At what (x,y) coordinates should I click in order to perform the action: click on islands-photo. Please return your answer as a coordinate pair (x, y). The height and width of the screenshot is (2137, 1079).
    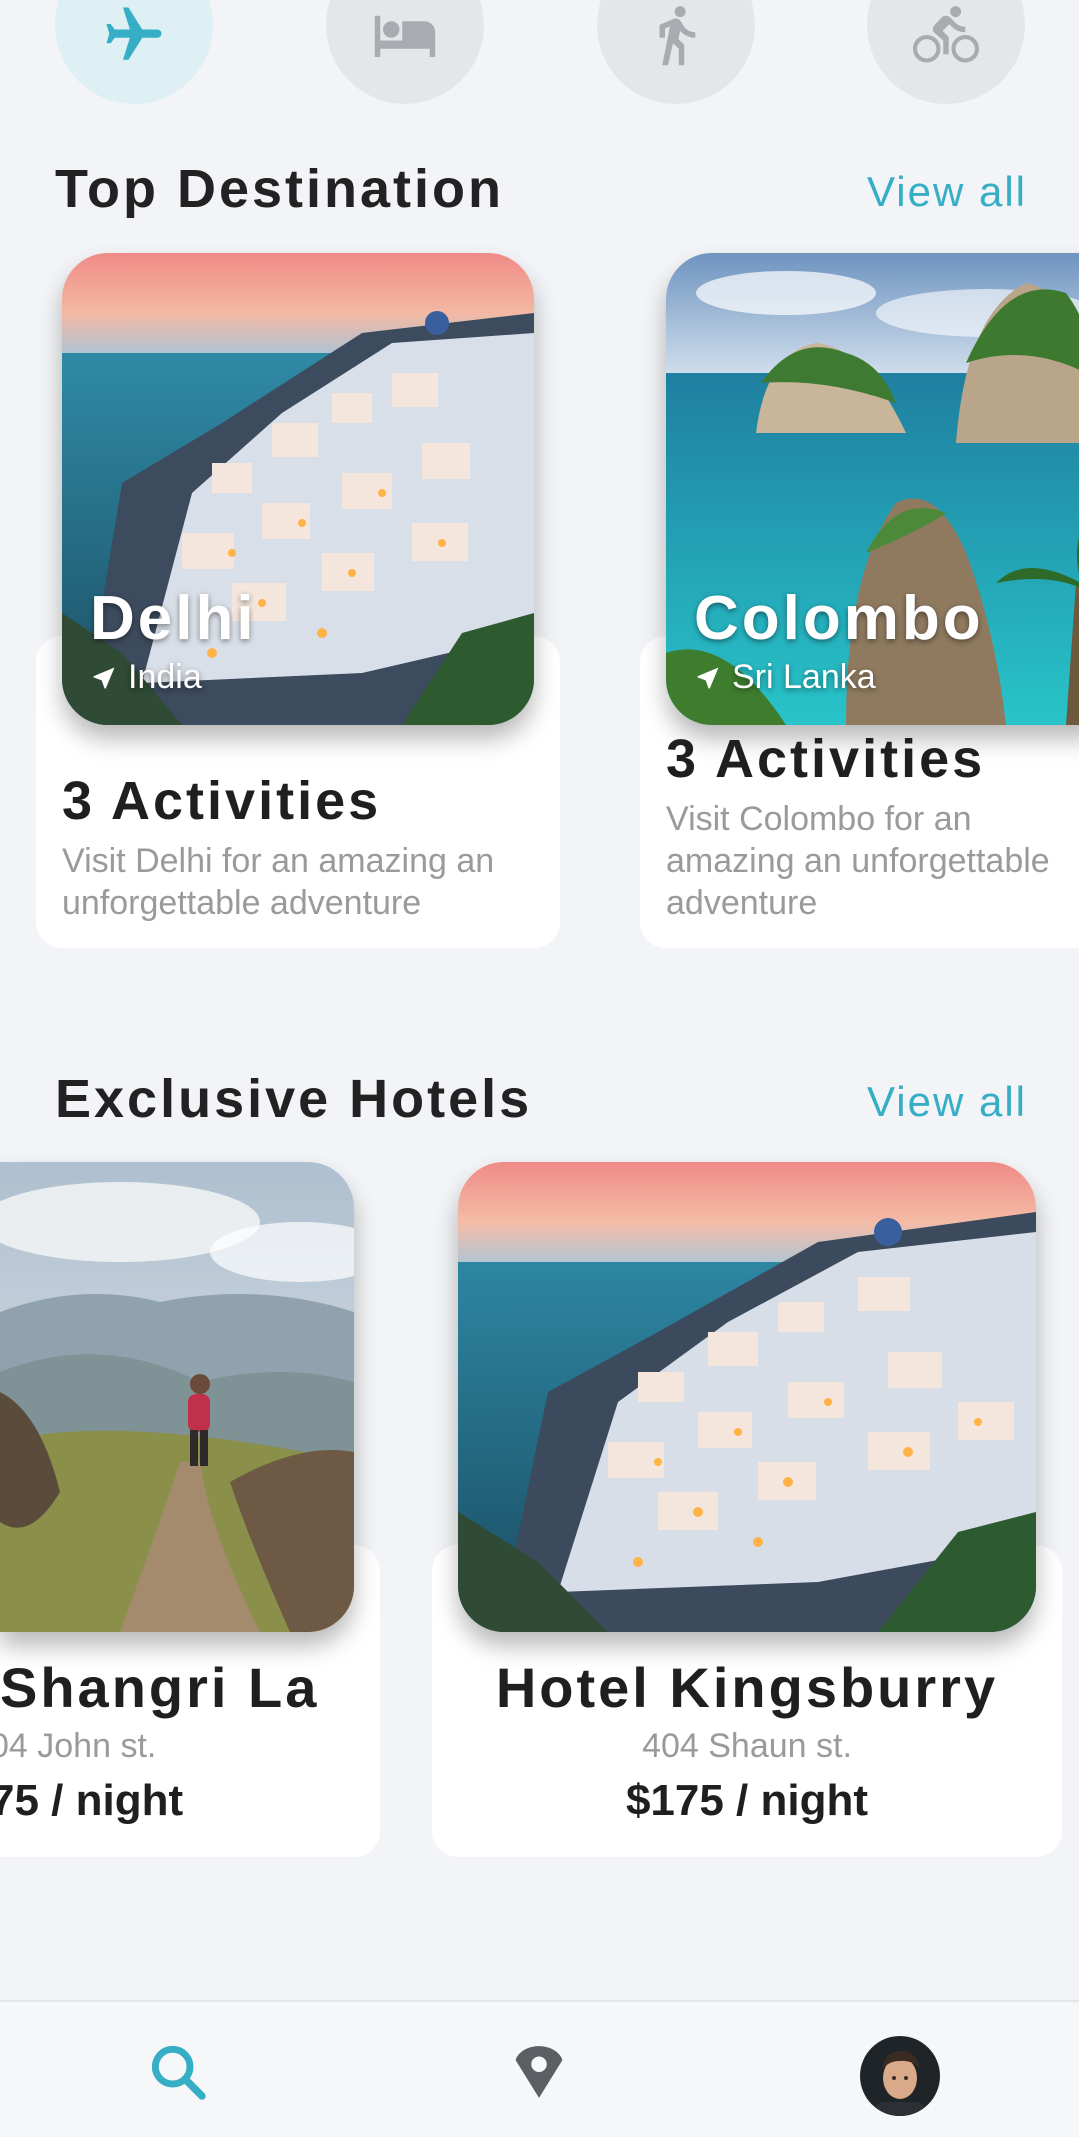
    Looking at the image, I should click on (872, 489).